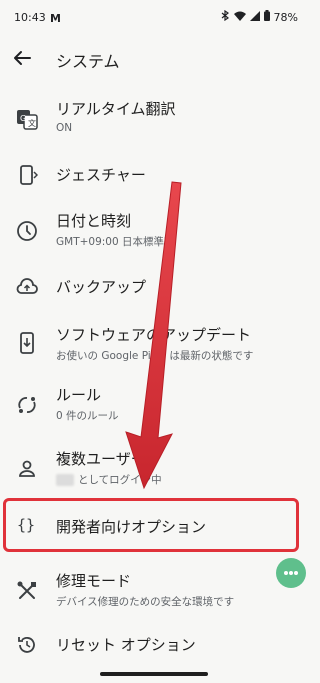 This screenshot has height=683, width=320. I want to click on battery-icon, so click(266, 17).